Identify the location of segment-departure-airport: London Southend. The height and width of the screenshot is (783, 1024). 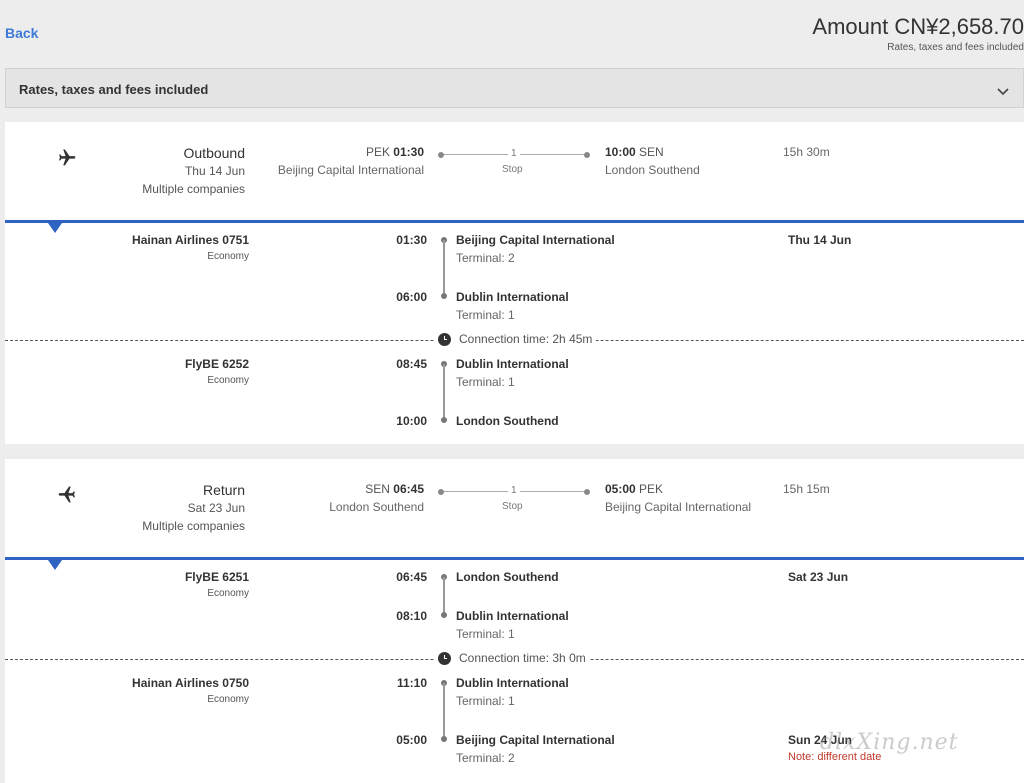
(507, 577).